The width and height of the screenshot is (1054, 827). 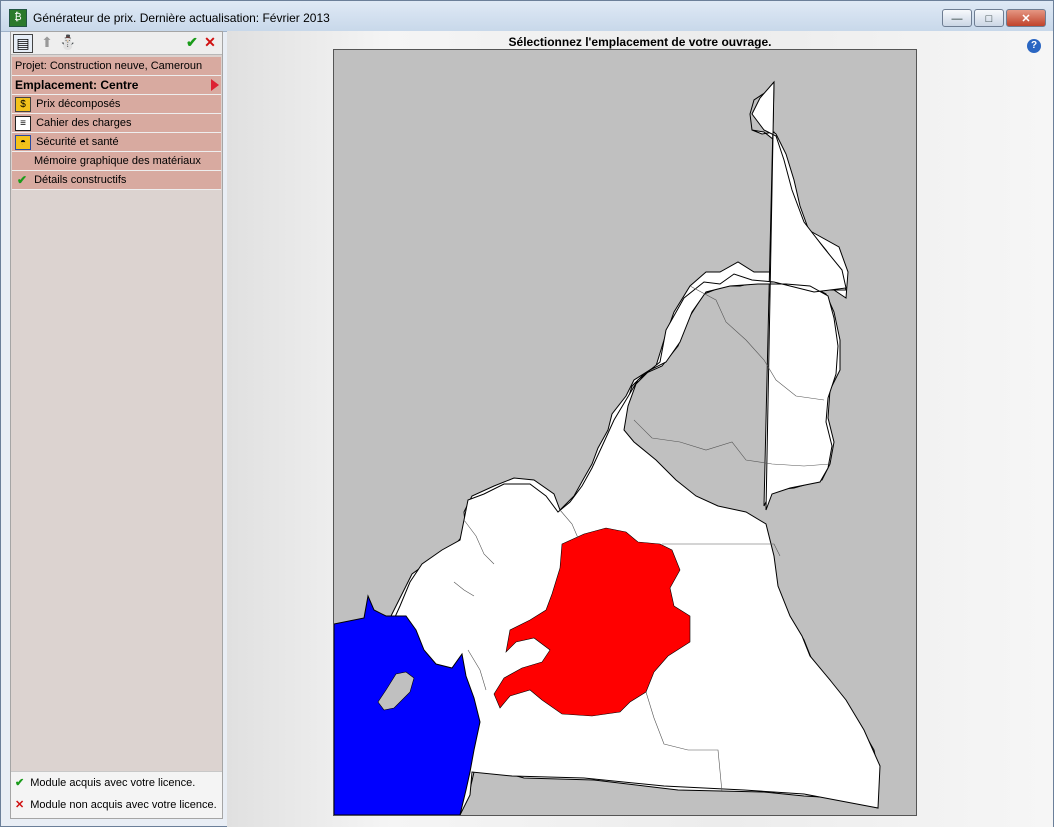 I want to click on sidebar-item-materials: Mémoire graphique des matériaux, so click(x=116, y=161).